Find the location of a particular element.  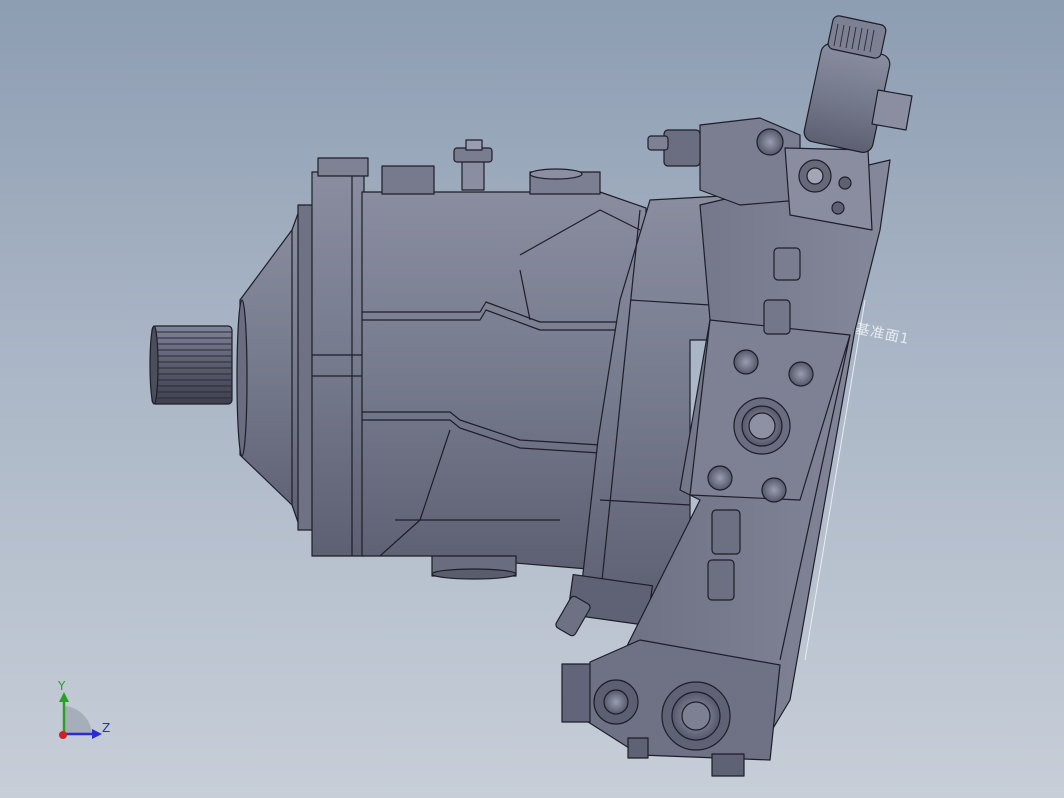

top-fitting is located at coordinates (473, 165).